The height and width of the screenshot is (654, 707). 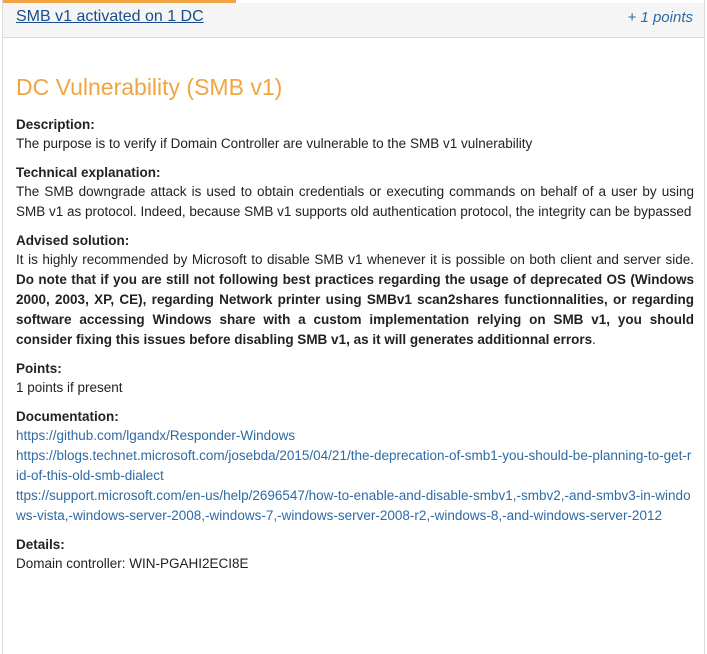 I want to click on points-badge: + 1 points, so click(x=660, y=17).